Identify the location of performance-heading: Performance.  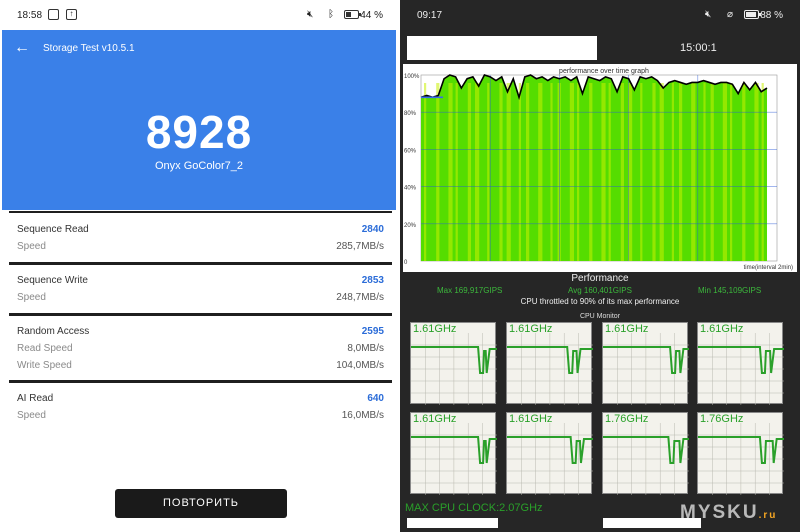
(600, 278).